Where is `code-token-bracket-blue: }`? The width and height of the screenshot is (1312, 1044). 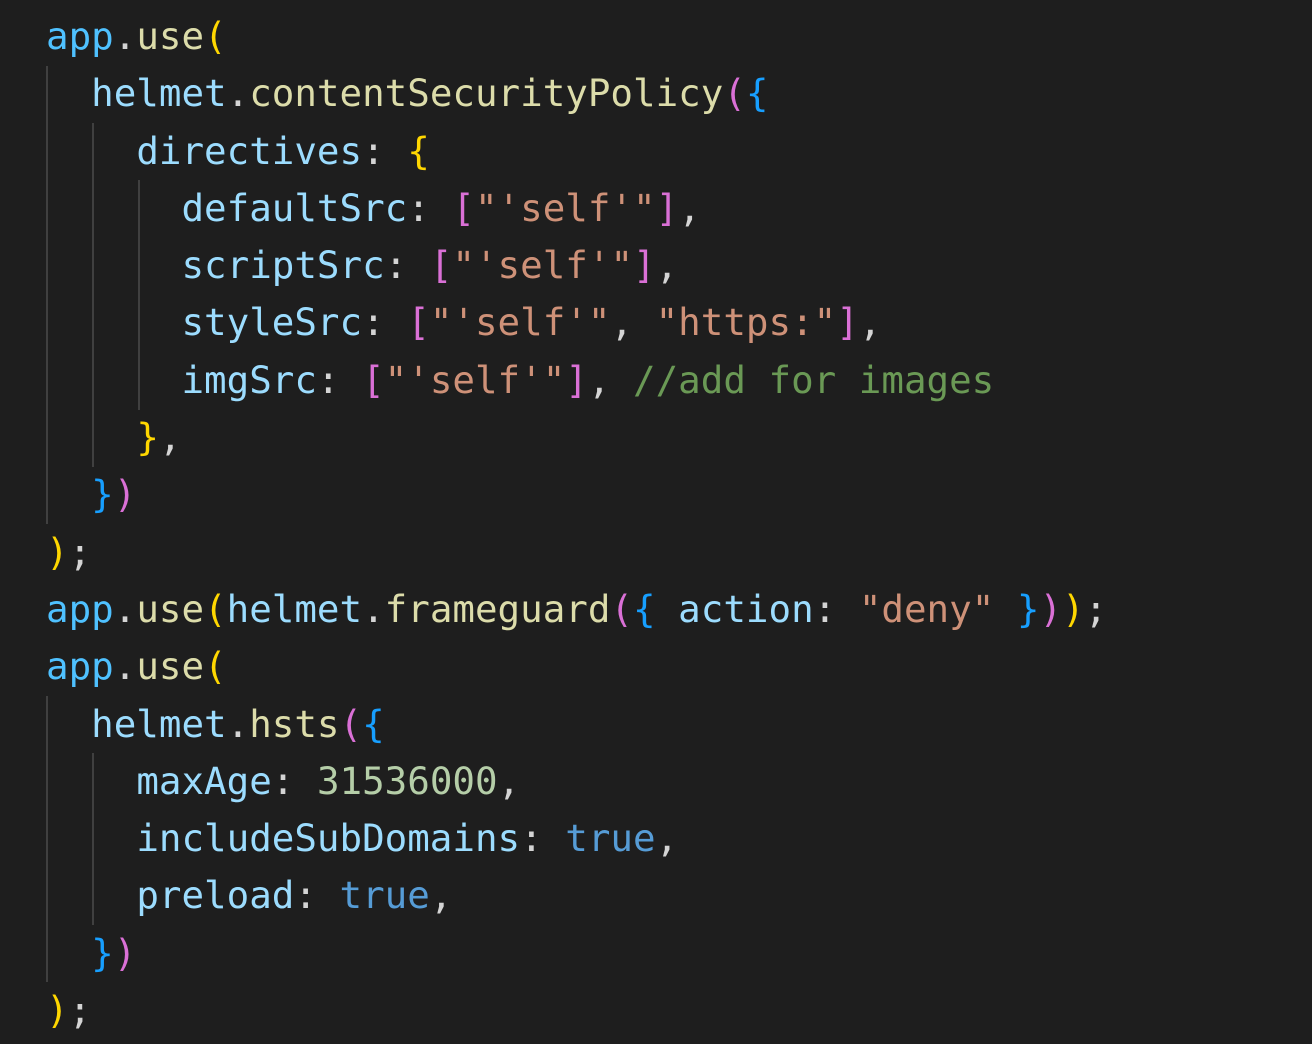
code-token-bracket-blue: } is located at coordinates (102, 494).